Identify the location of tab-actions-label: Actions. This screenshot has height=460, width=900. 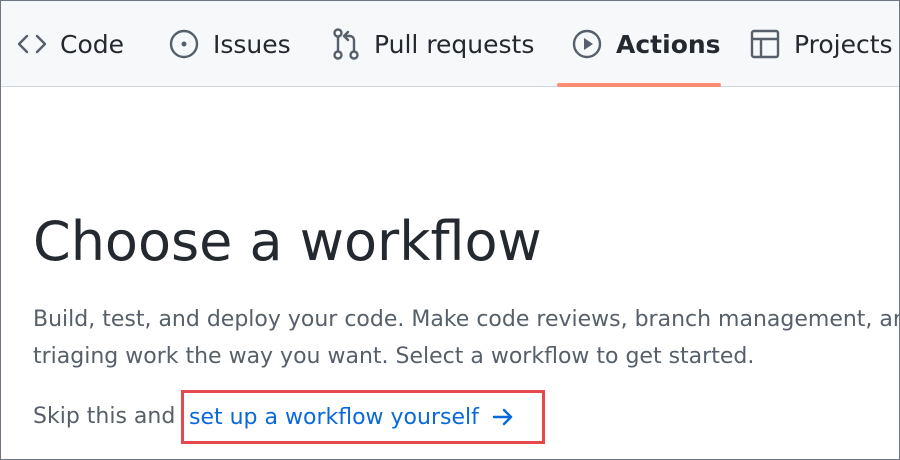
(668, 44).